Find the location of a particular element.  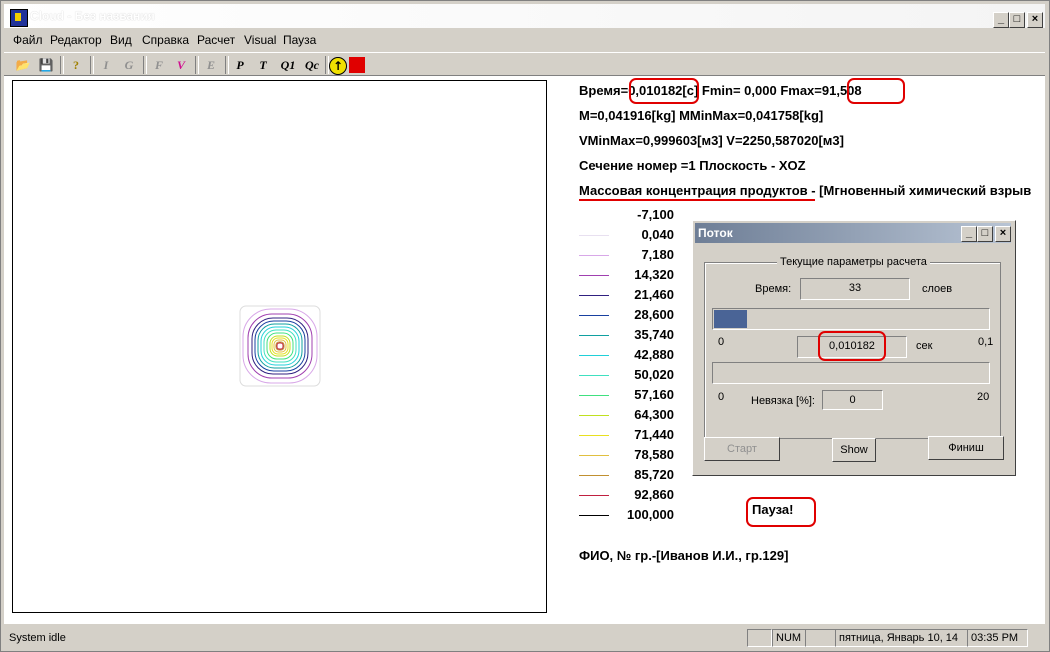

minimize-button: _ is located at coordinates (1001, 20).